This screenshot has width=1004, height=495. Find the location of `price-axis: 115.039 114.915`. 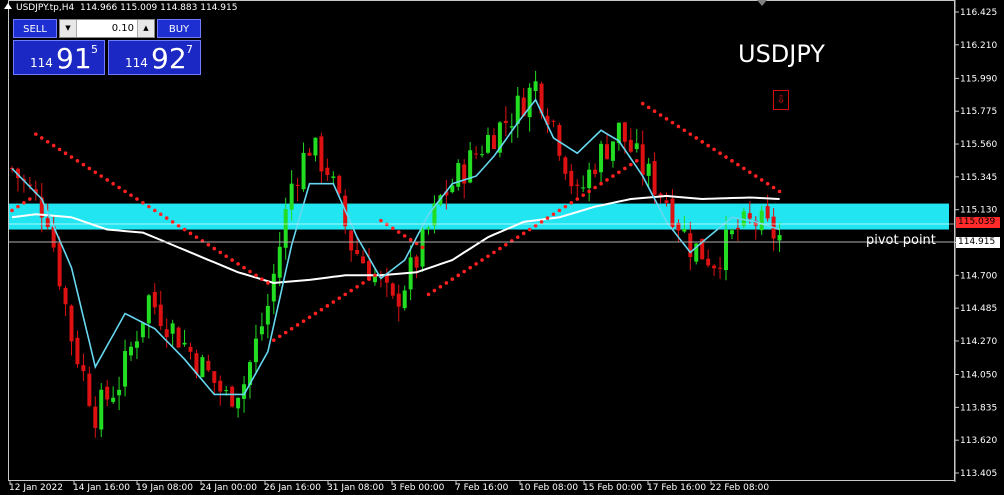

price-axis: 115.039 114.915 is located at coordinates (979, 241).